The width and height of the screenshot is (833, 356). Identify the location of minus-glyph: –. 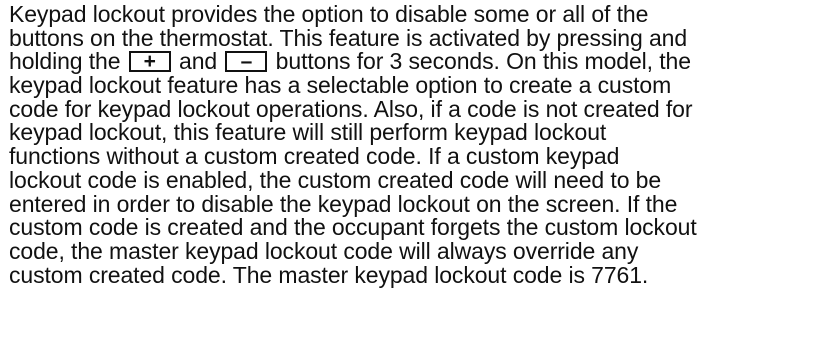
(246, 62).